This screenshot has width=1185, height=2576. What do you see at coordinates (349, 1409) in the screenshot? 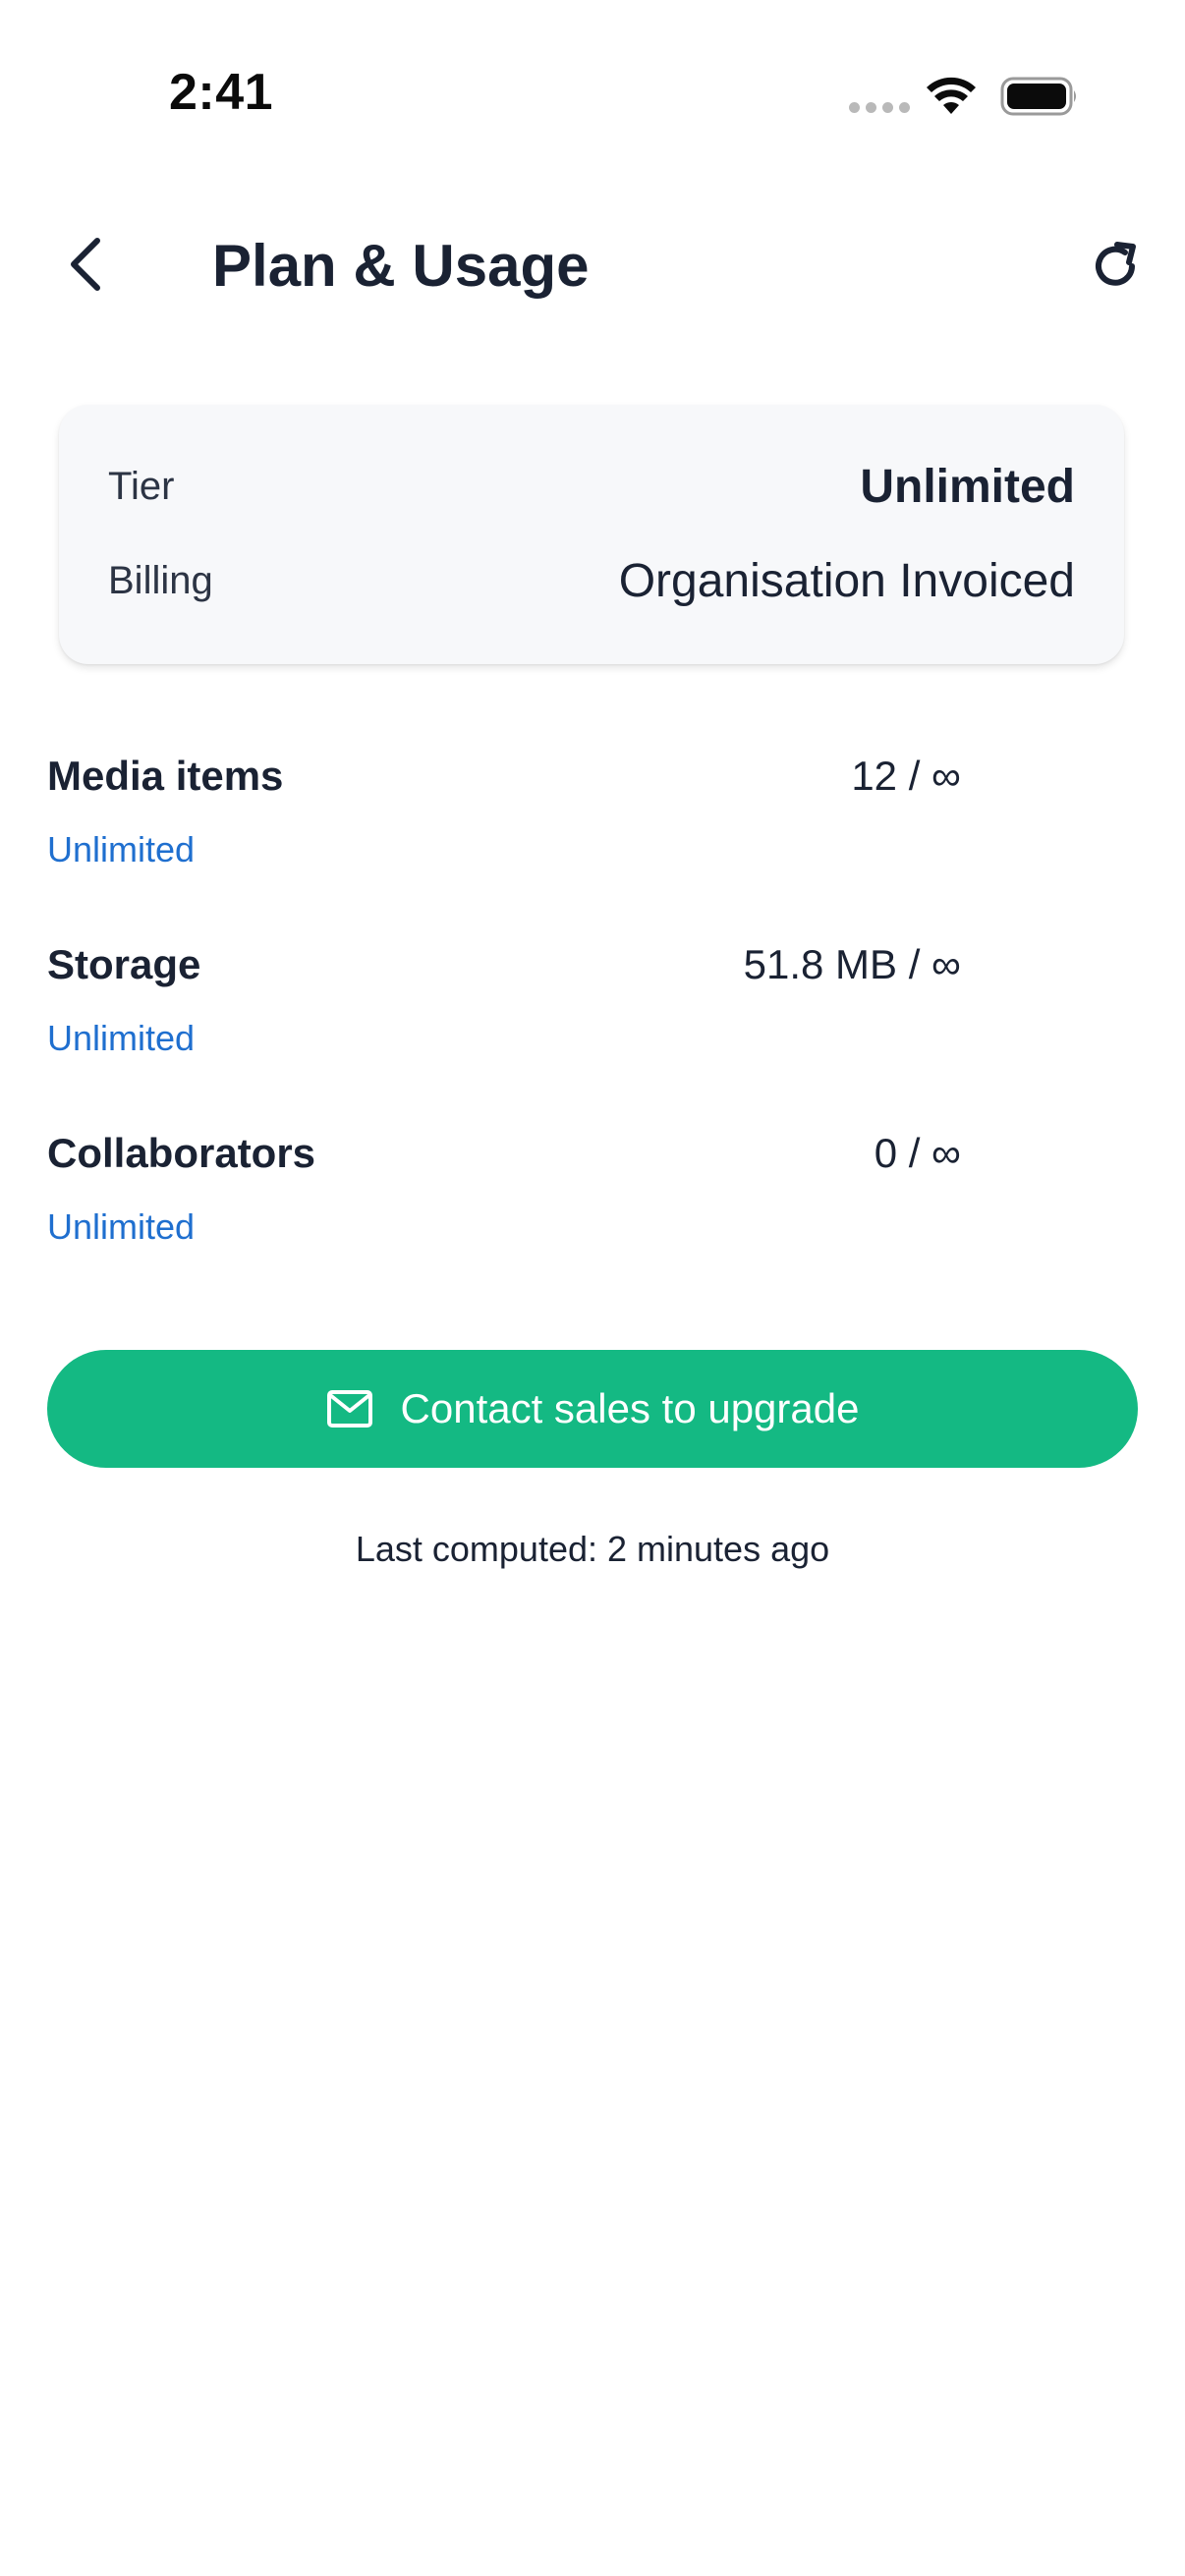
I see `mail-icon` at bounding box center [349, 1409].